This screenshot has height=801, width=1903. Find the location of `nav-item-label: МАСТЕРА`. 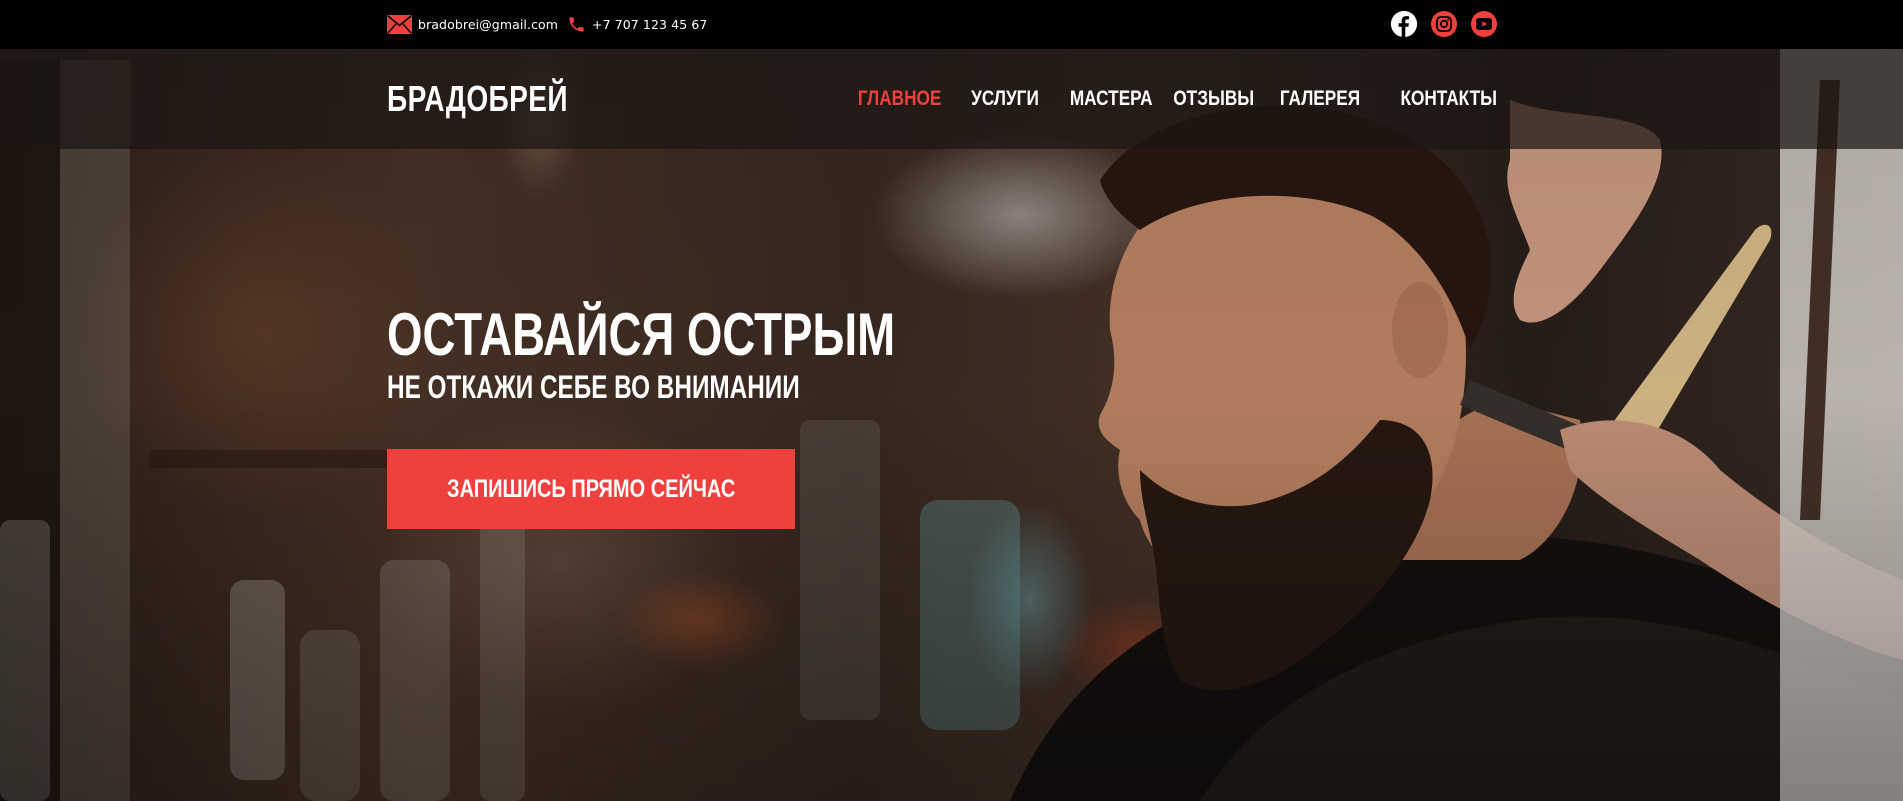

nav-item-label: МАСТЕРА is located at coordinates (1111, 99).